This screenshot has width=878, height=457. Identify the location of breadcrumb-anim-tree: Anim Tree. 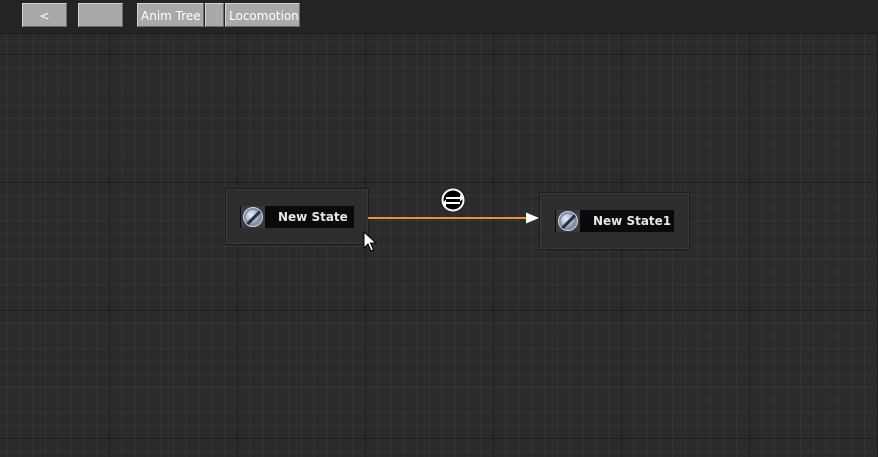
(170, 15).